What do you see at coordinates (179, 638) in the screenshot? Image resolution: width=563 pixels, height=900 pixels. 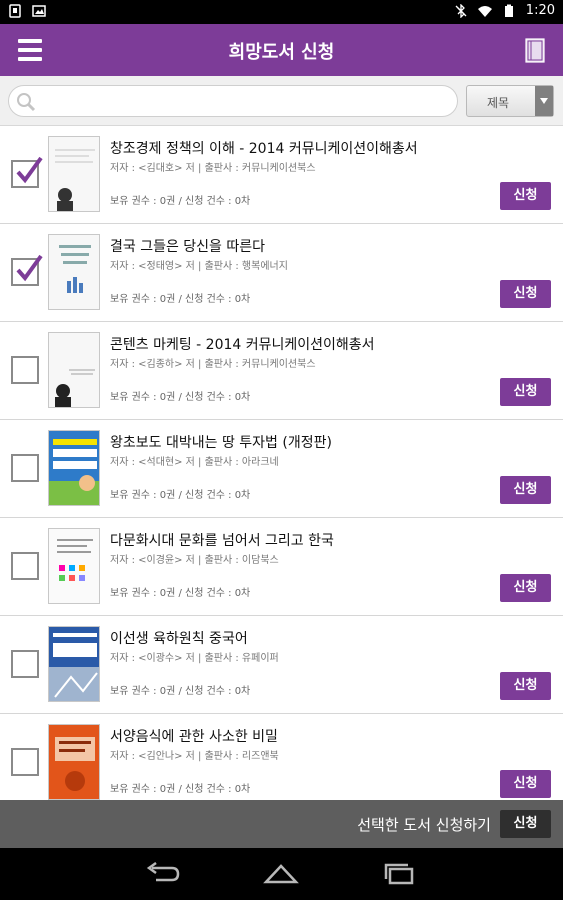 I see `book-title: 이선생 육하원칙 중국어` at bounding box center [179, 638].